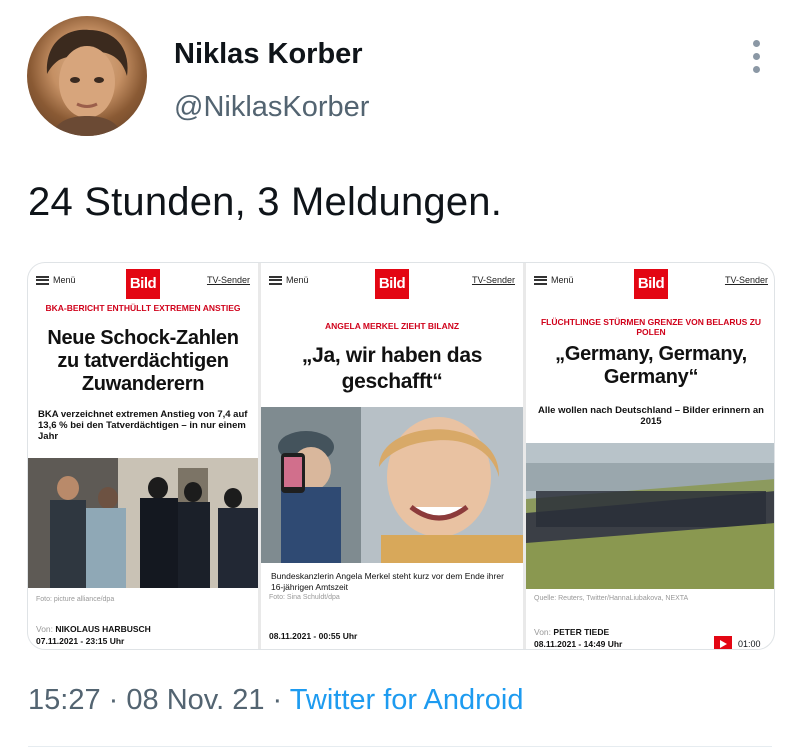 This screenshot has height=752, width=800. I want to click on tweet-client-link: Twitter for Android, so click(407, 700).